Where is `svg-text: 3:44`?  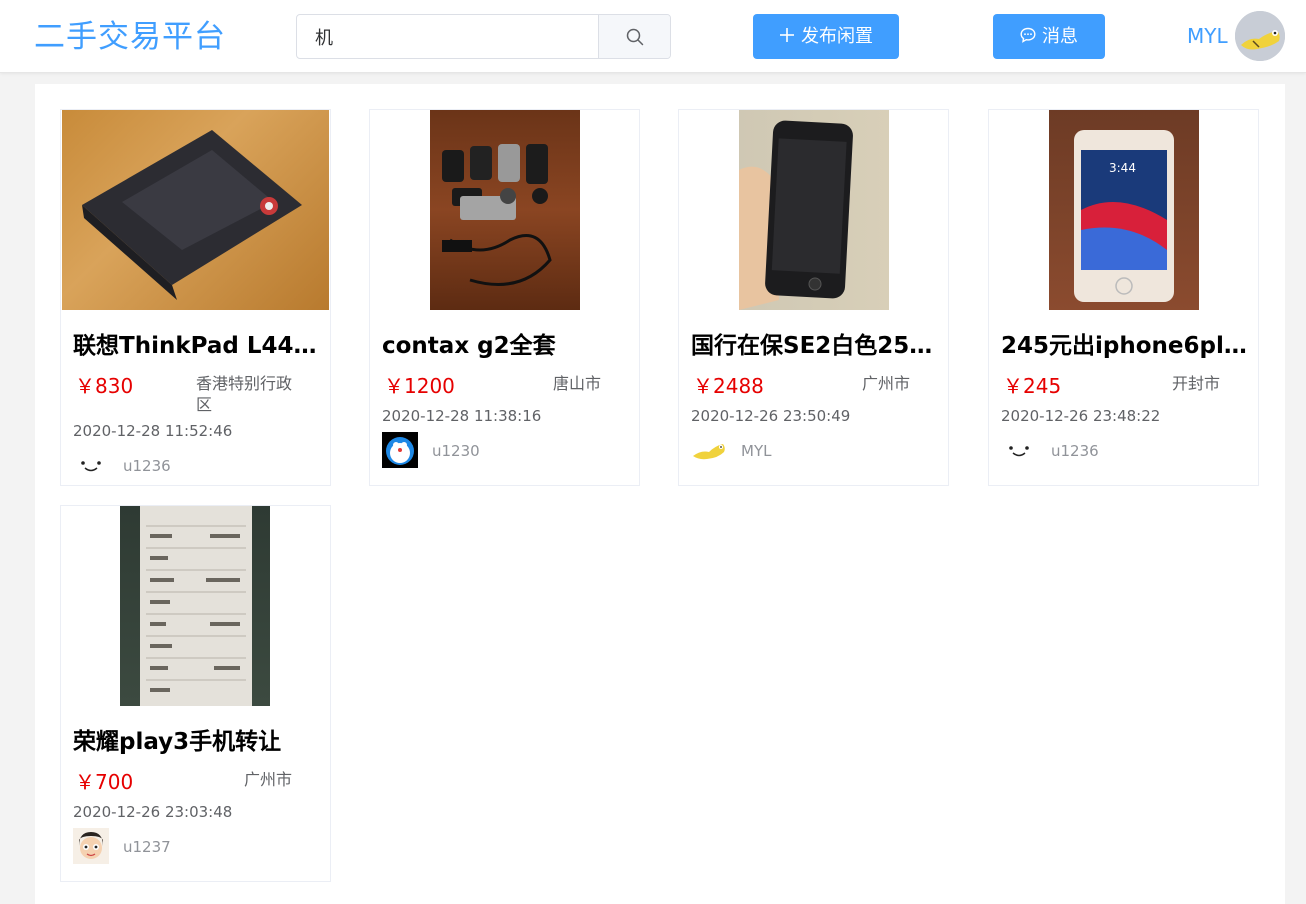 svg-text: 3:44 is located at coordinates (1122, 168).